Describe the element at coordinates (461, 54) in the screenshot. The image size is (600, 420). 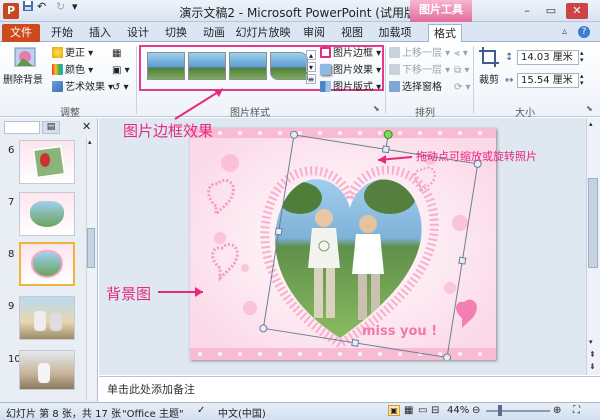
I see `align-icon: ⫷ ▾` at that location.